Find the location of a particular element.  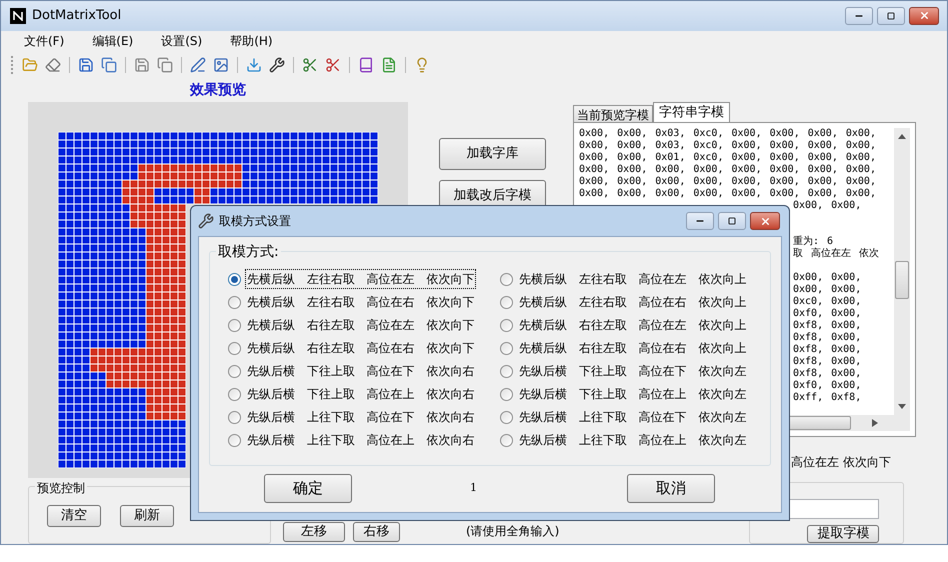

radio-option: 先横后纵 左往右取 高位在右 依次向下 is located at coordinates (364, 302).